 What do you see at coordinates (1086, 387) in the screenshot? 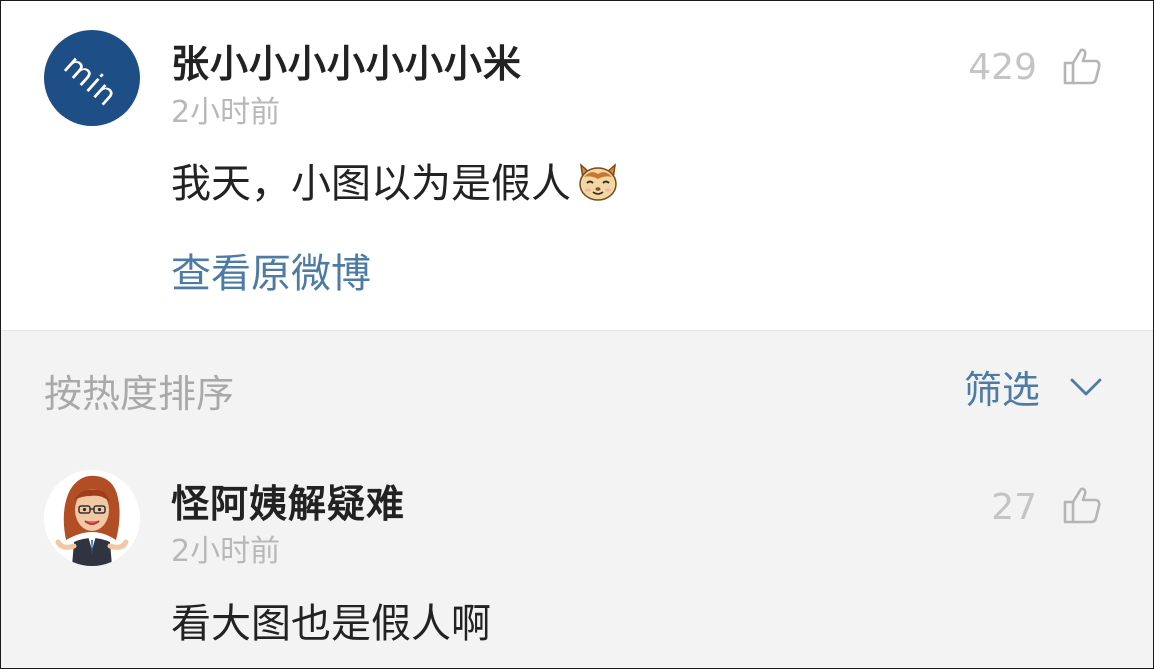
I see `chevron-down-icon` at bounding box center [1086, 387].